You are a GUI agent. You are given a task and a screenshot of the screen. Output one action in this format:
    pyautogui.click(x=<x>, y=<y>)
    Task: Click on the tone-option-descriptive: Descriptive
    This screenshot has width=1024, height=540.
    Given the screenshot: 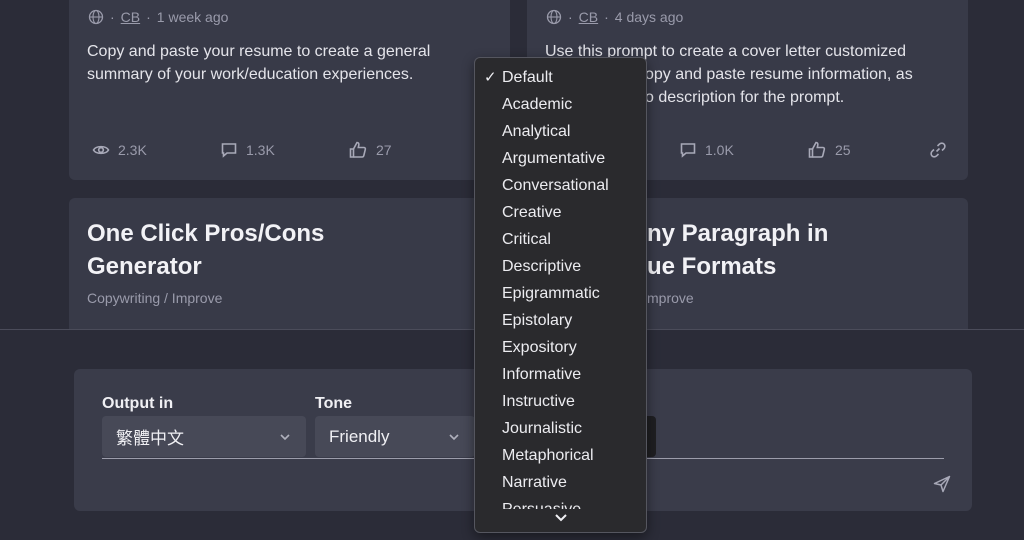 What is the action you would take?
    pyautogui.click(x=560, y=266)
    